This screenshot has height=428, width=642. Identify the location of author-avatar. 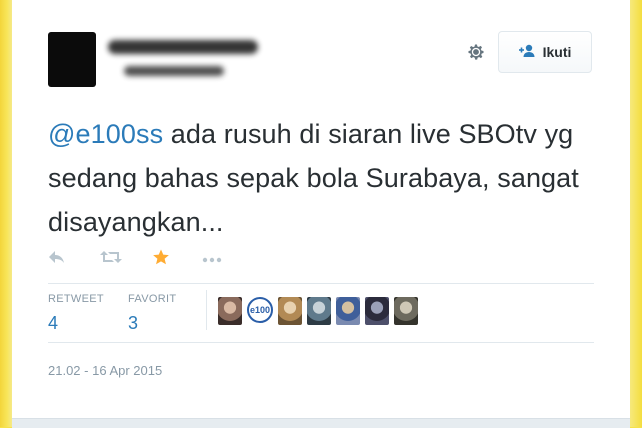
(72, 59).